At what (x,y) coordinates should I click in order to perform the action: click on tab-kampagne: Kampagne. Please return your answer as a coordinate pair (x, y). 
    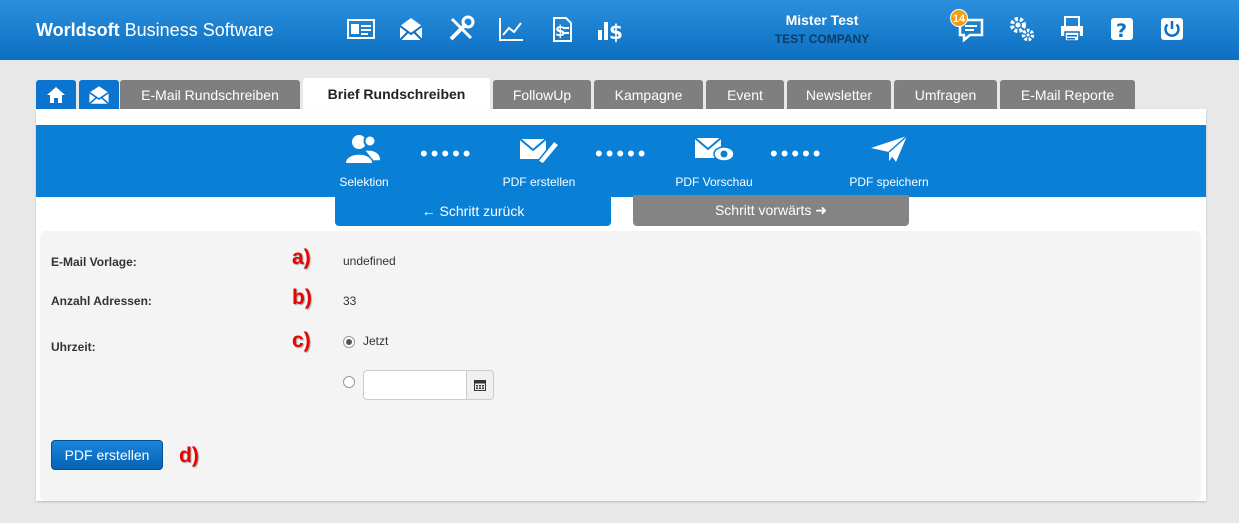
    Looking at the image, I should click on (648, 95).